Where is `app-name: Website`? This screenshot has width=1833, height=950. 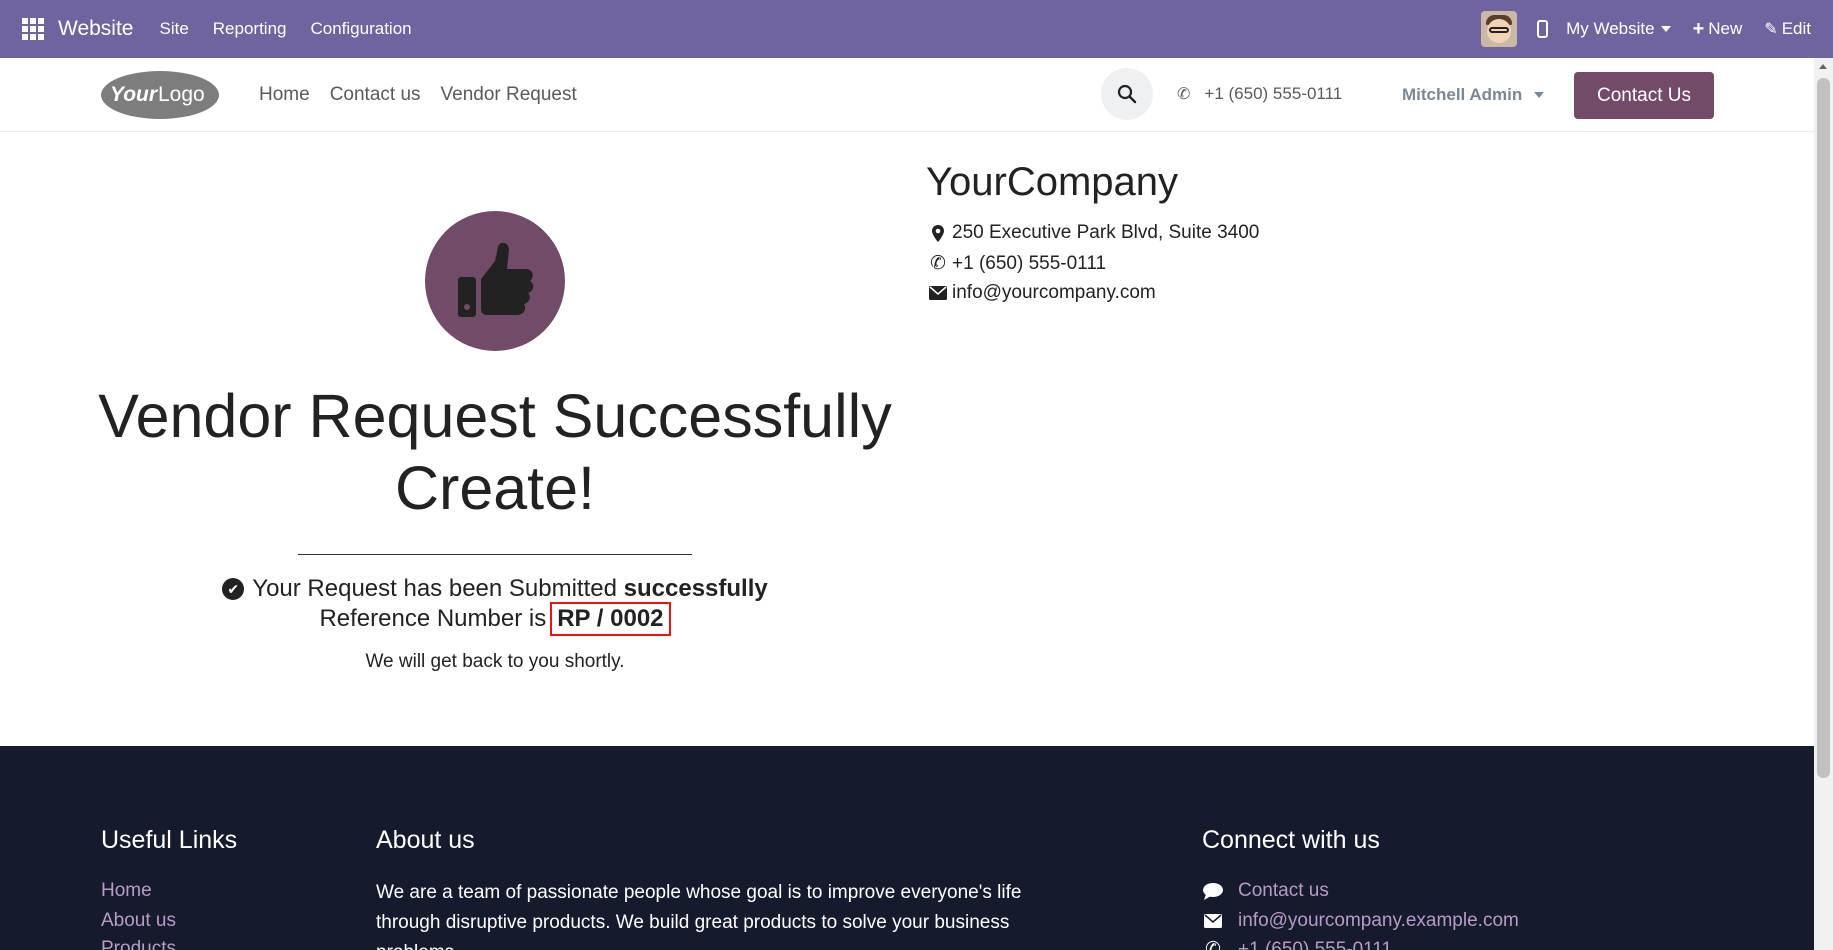 app-name: Website is located at coordinates (95, 29).